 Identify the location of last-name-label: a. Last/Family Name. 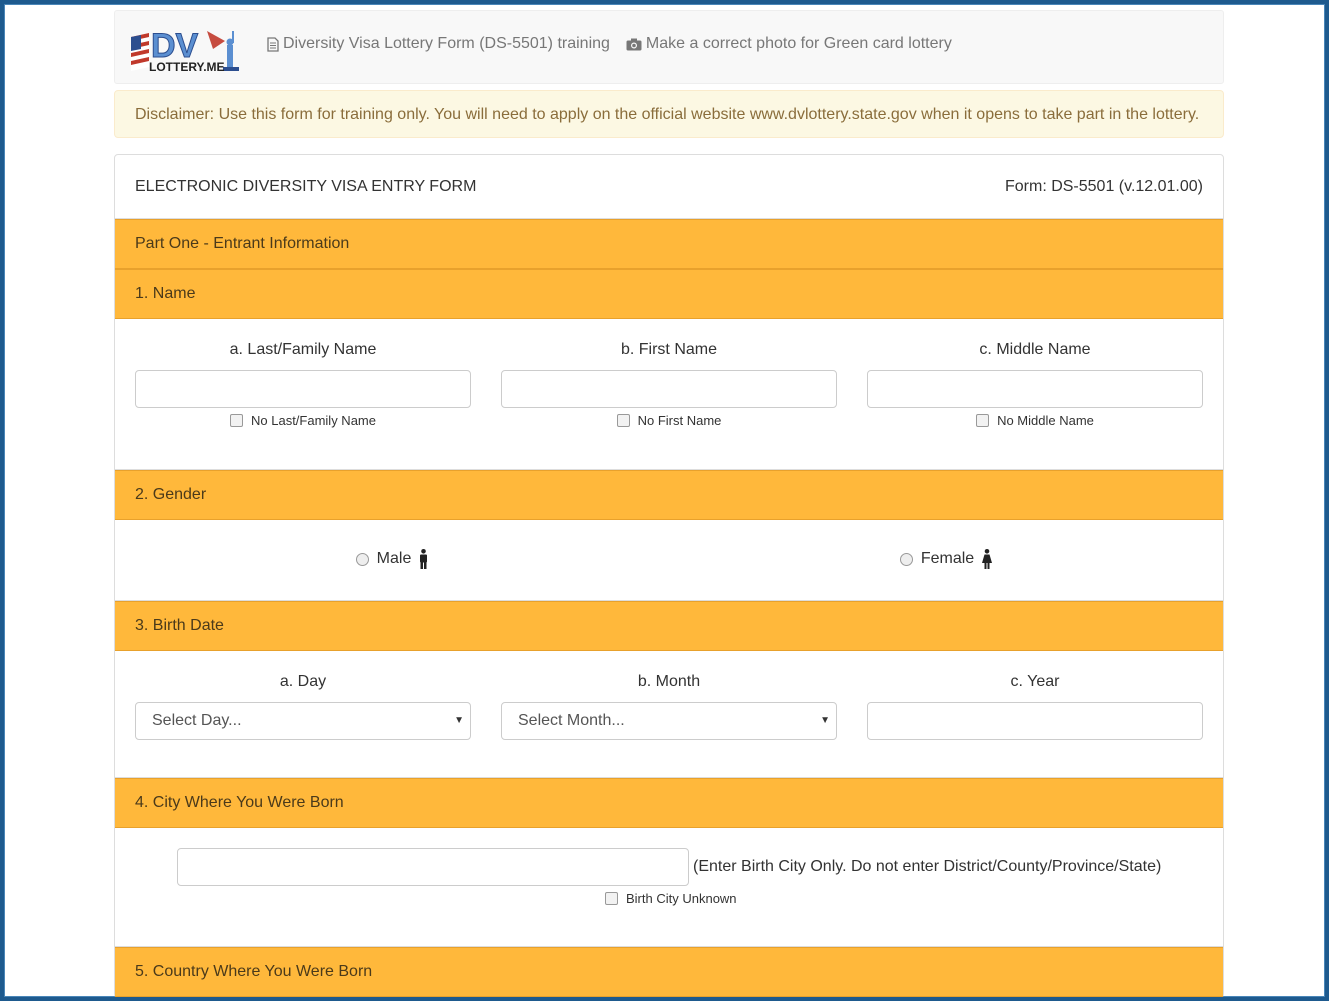
(303, 349).